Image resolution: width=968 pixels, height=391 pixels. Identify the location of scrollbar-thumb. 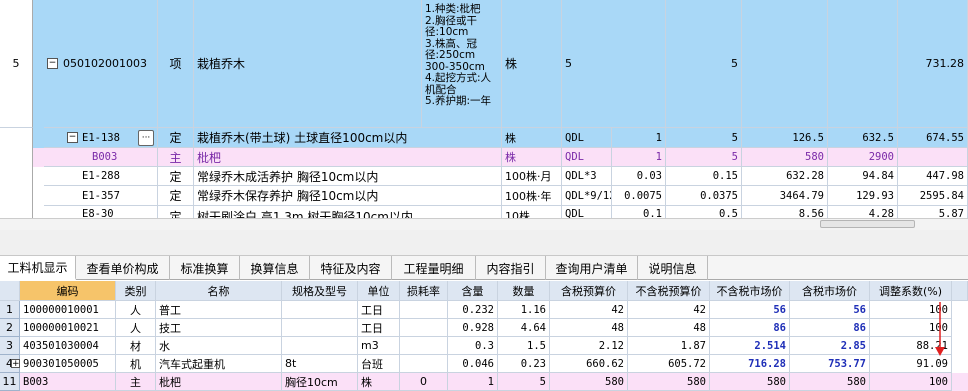
(867, 224).